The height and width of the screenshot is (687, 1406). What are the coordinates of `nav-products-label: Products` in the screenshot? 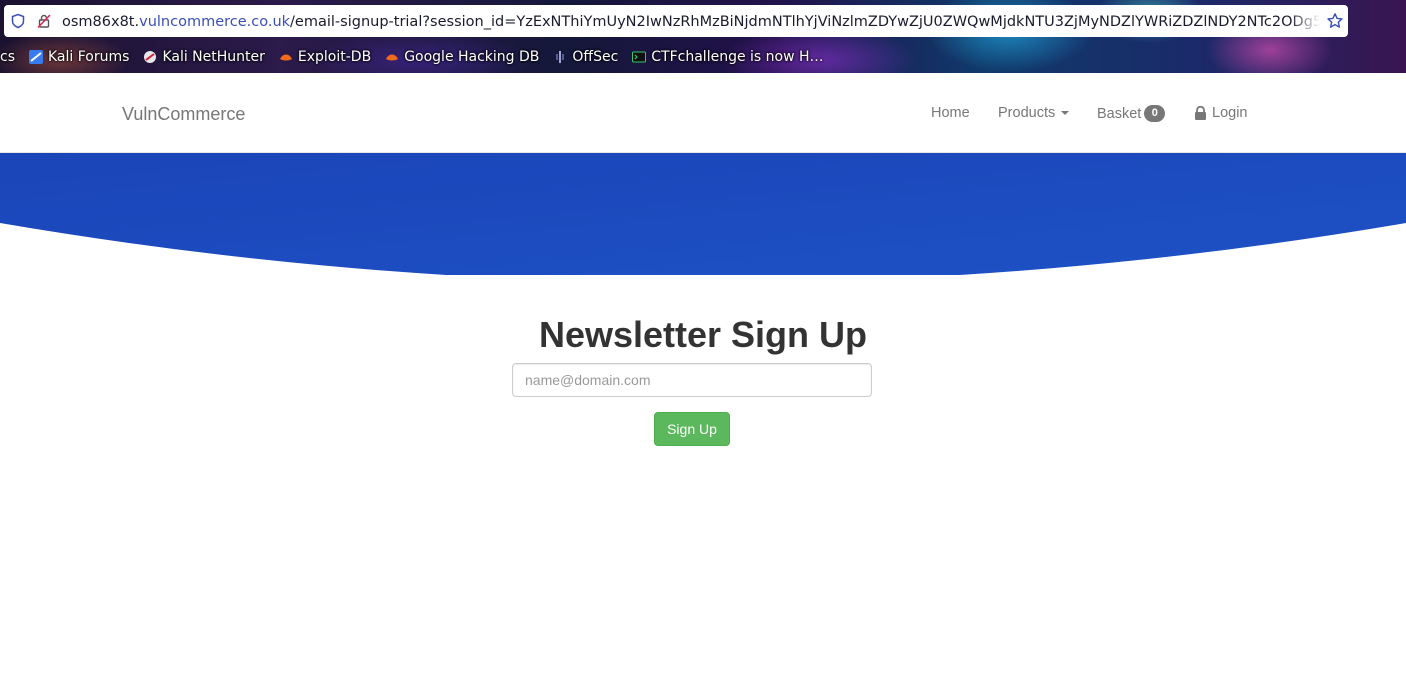 It's located at (1027, 113).